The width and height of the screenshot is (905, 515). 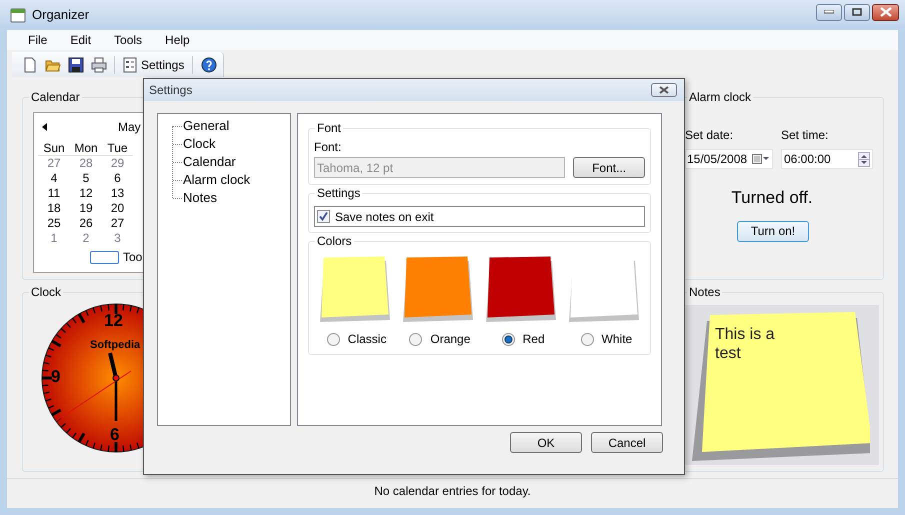 I want to click on group-title: Alarm clock, so click(x=720, y=97).